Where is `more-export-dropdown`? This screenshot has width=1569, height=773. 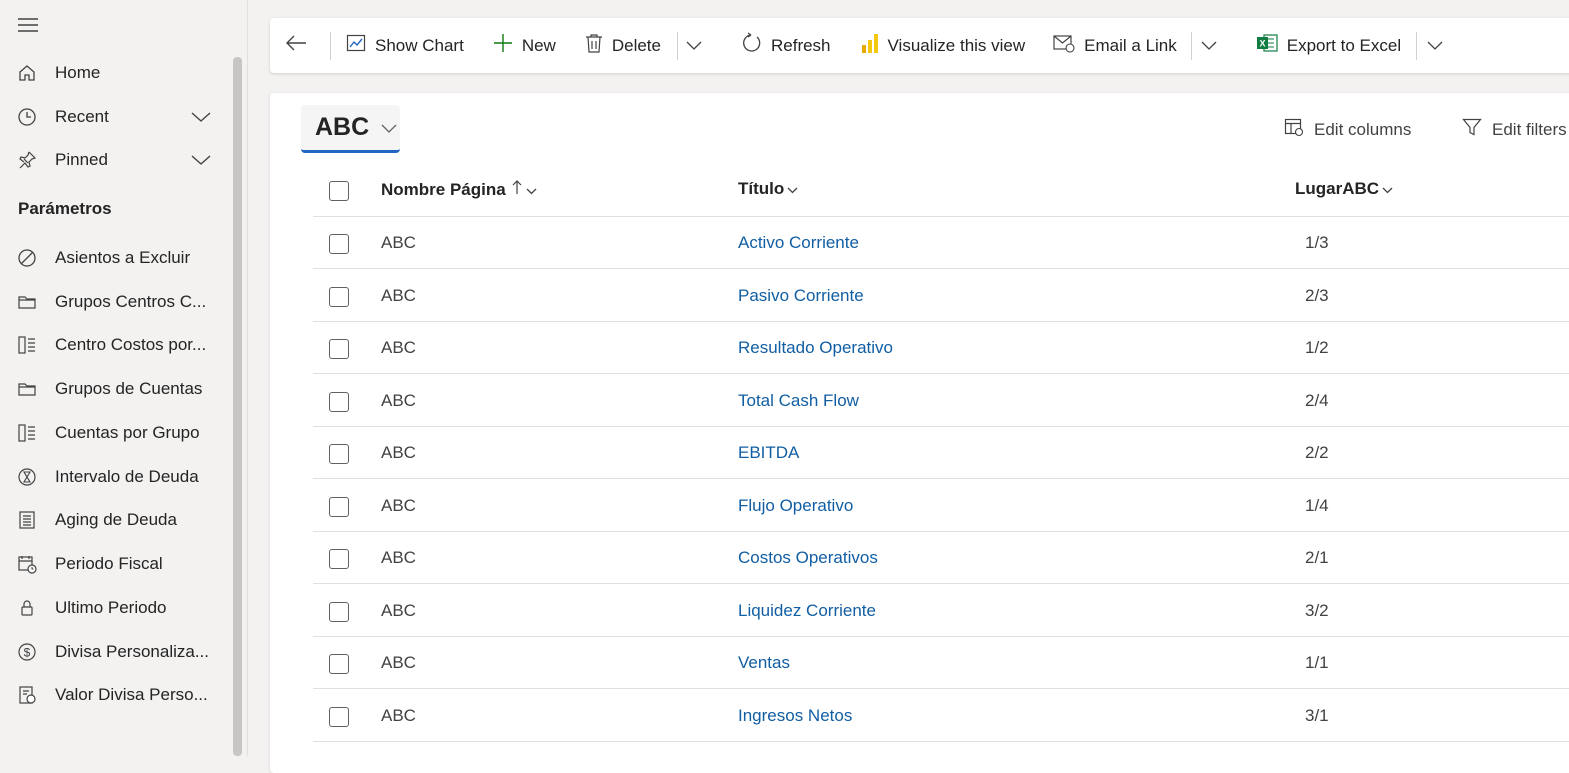 more-export-dropdown is located at coordinates (1439, 45).